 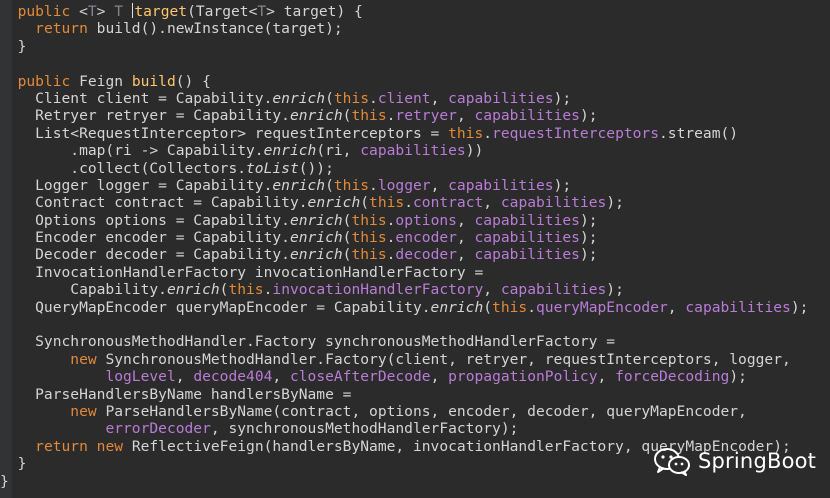 What do you see at coordinates (404, 168) in the screenshot?
I see `code-line: .collect(Collectors.toList());` at bounding box center [404, 168].